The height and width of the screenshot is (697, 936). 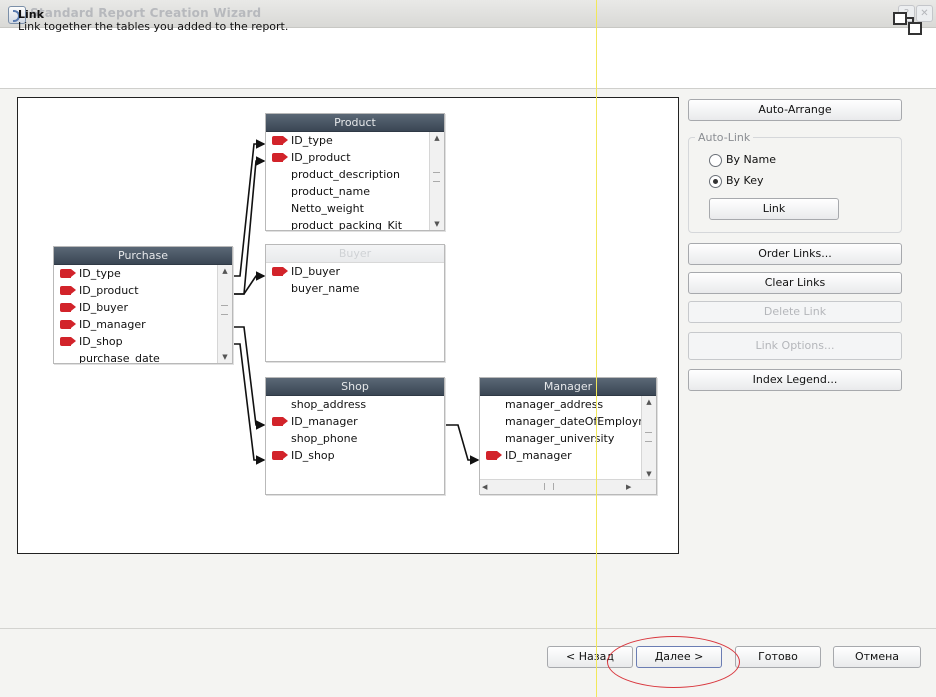 I want to click on field-purchase-id-shop: ID_shop, so click(x=143, y=341).